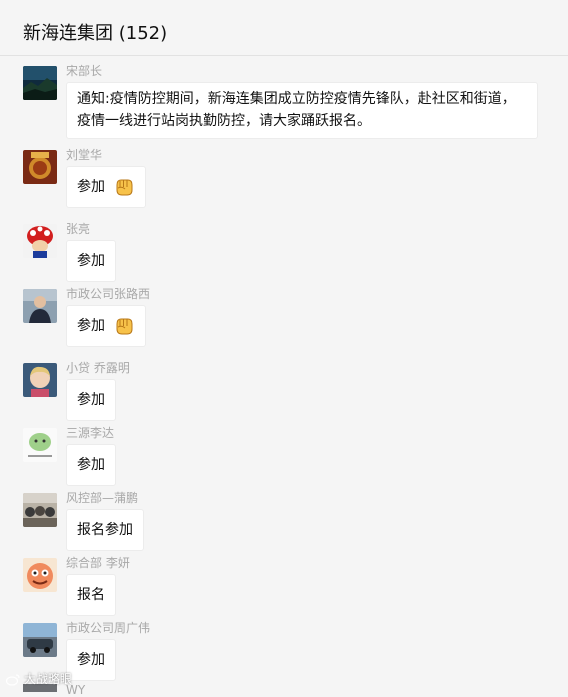  Describe the element at coordinates (98, 368) in the screenshot. I see `sender-name: 小贷 乔露明` at that location.